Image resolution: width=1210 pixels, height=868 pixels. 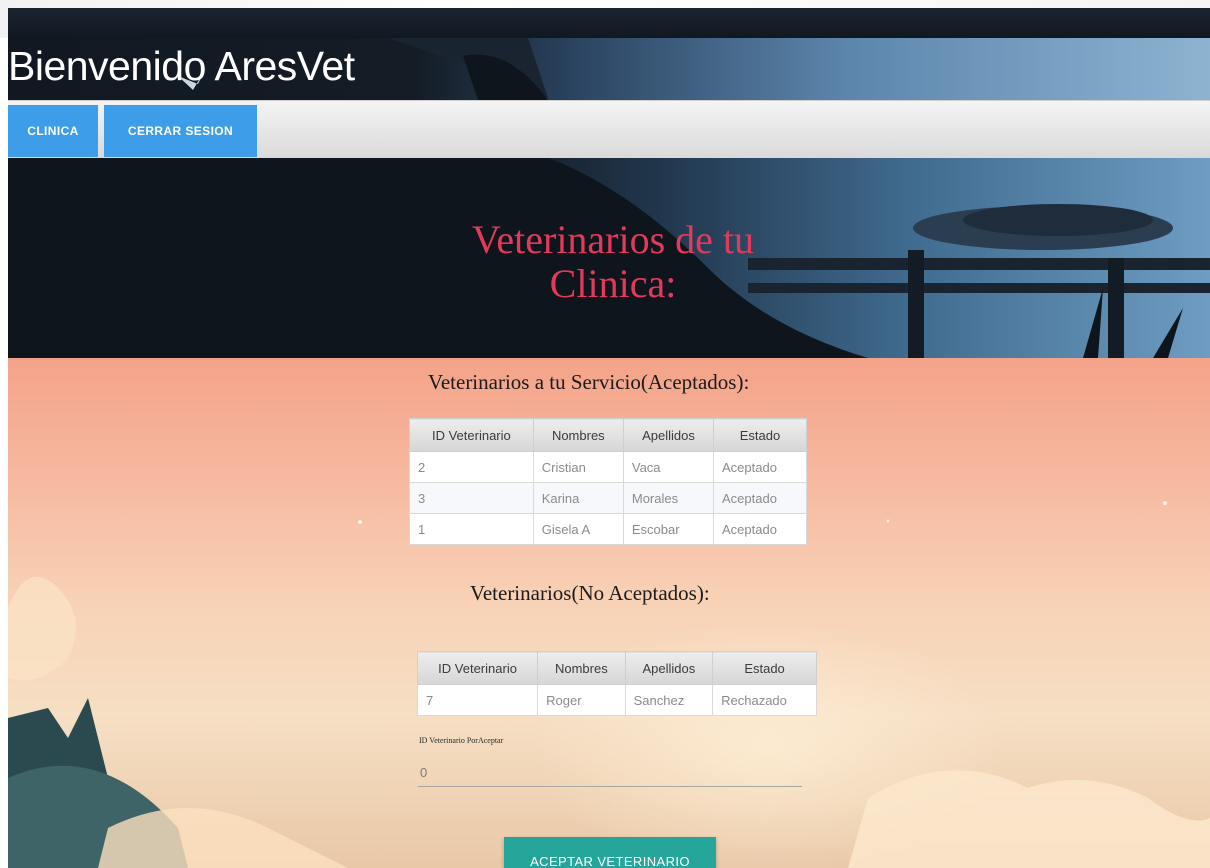 What do you see at coordinates (578, 529) in the screenshot?
I see `table-cell: Gisela A` at bounding box center [578, 529].